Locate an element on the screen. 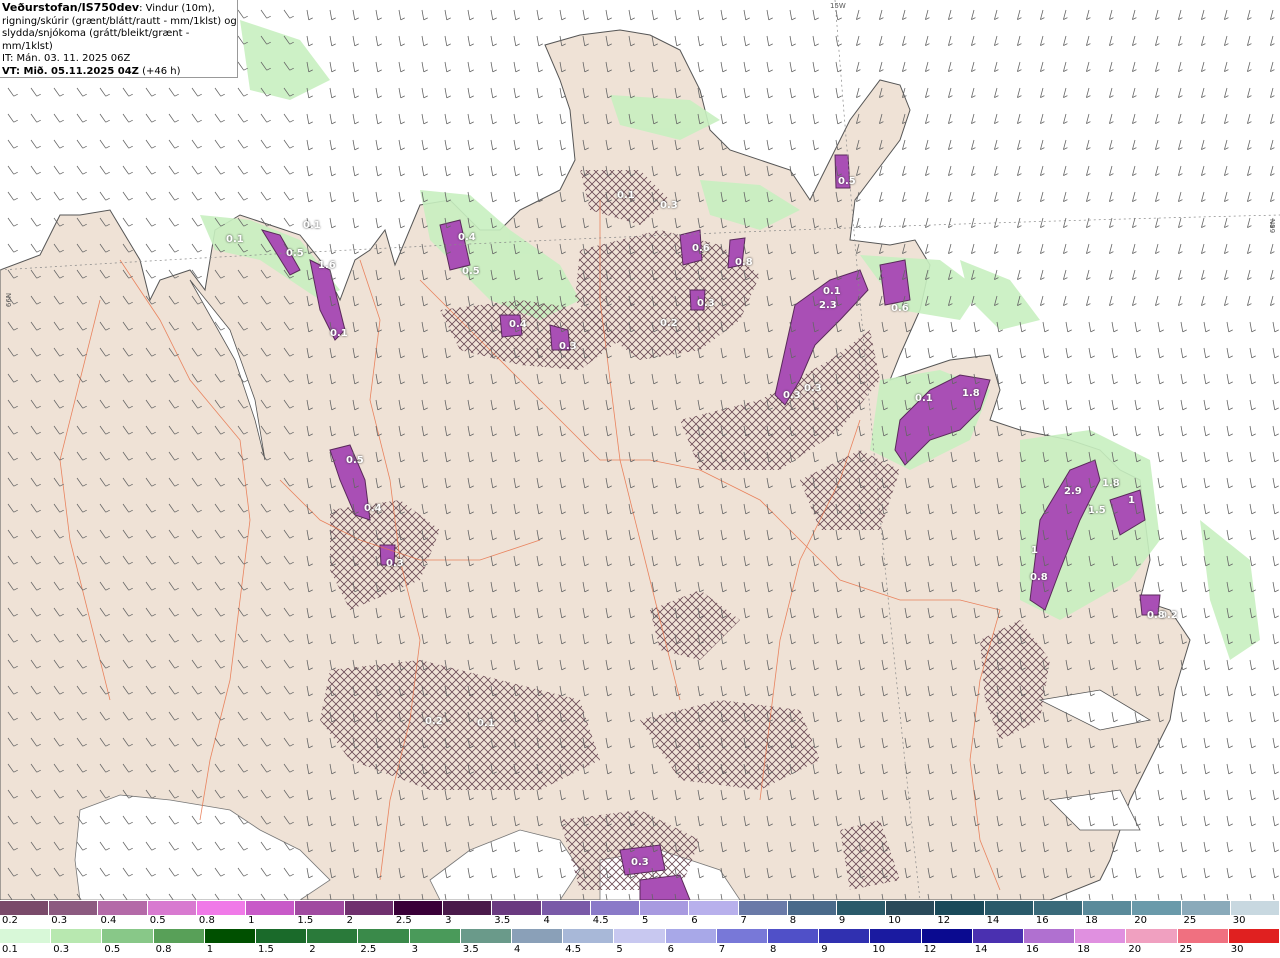  title: Veðurstofan/IS750dev is located at coordinates (71, 7).